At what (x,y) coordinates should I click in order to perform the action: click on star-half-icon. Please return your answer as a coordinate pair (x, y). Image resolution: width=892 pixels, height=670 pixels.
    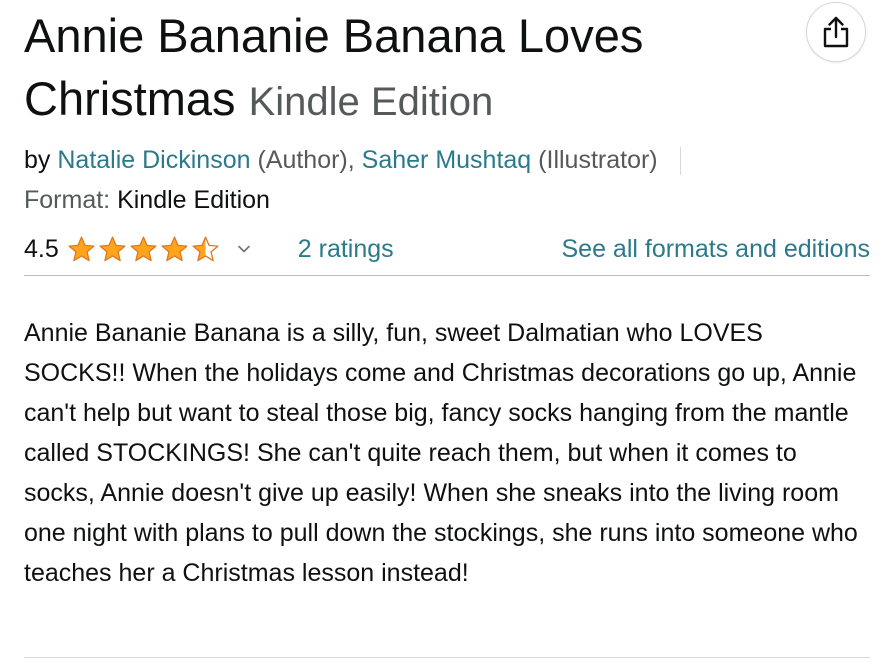
    Looking at the image, I should click on (205, 248).